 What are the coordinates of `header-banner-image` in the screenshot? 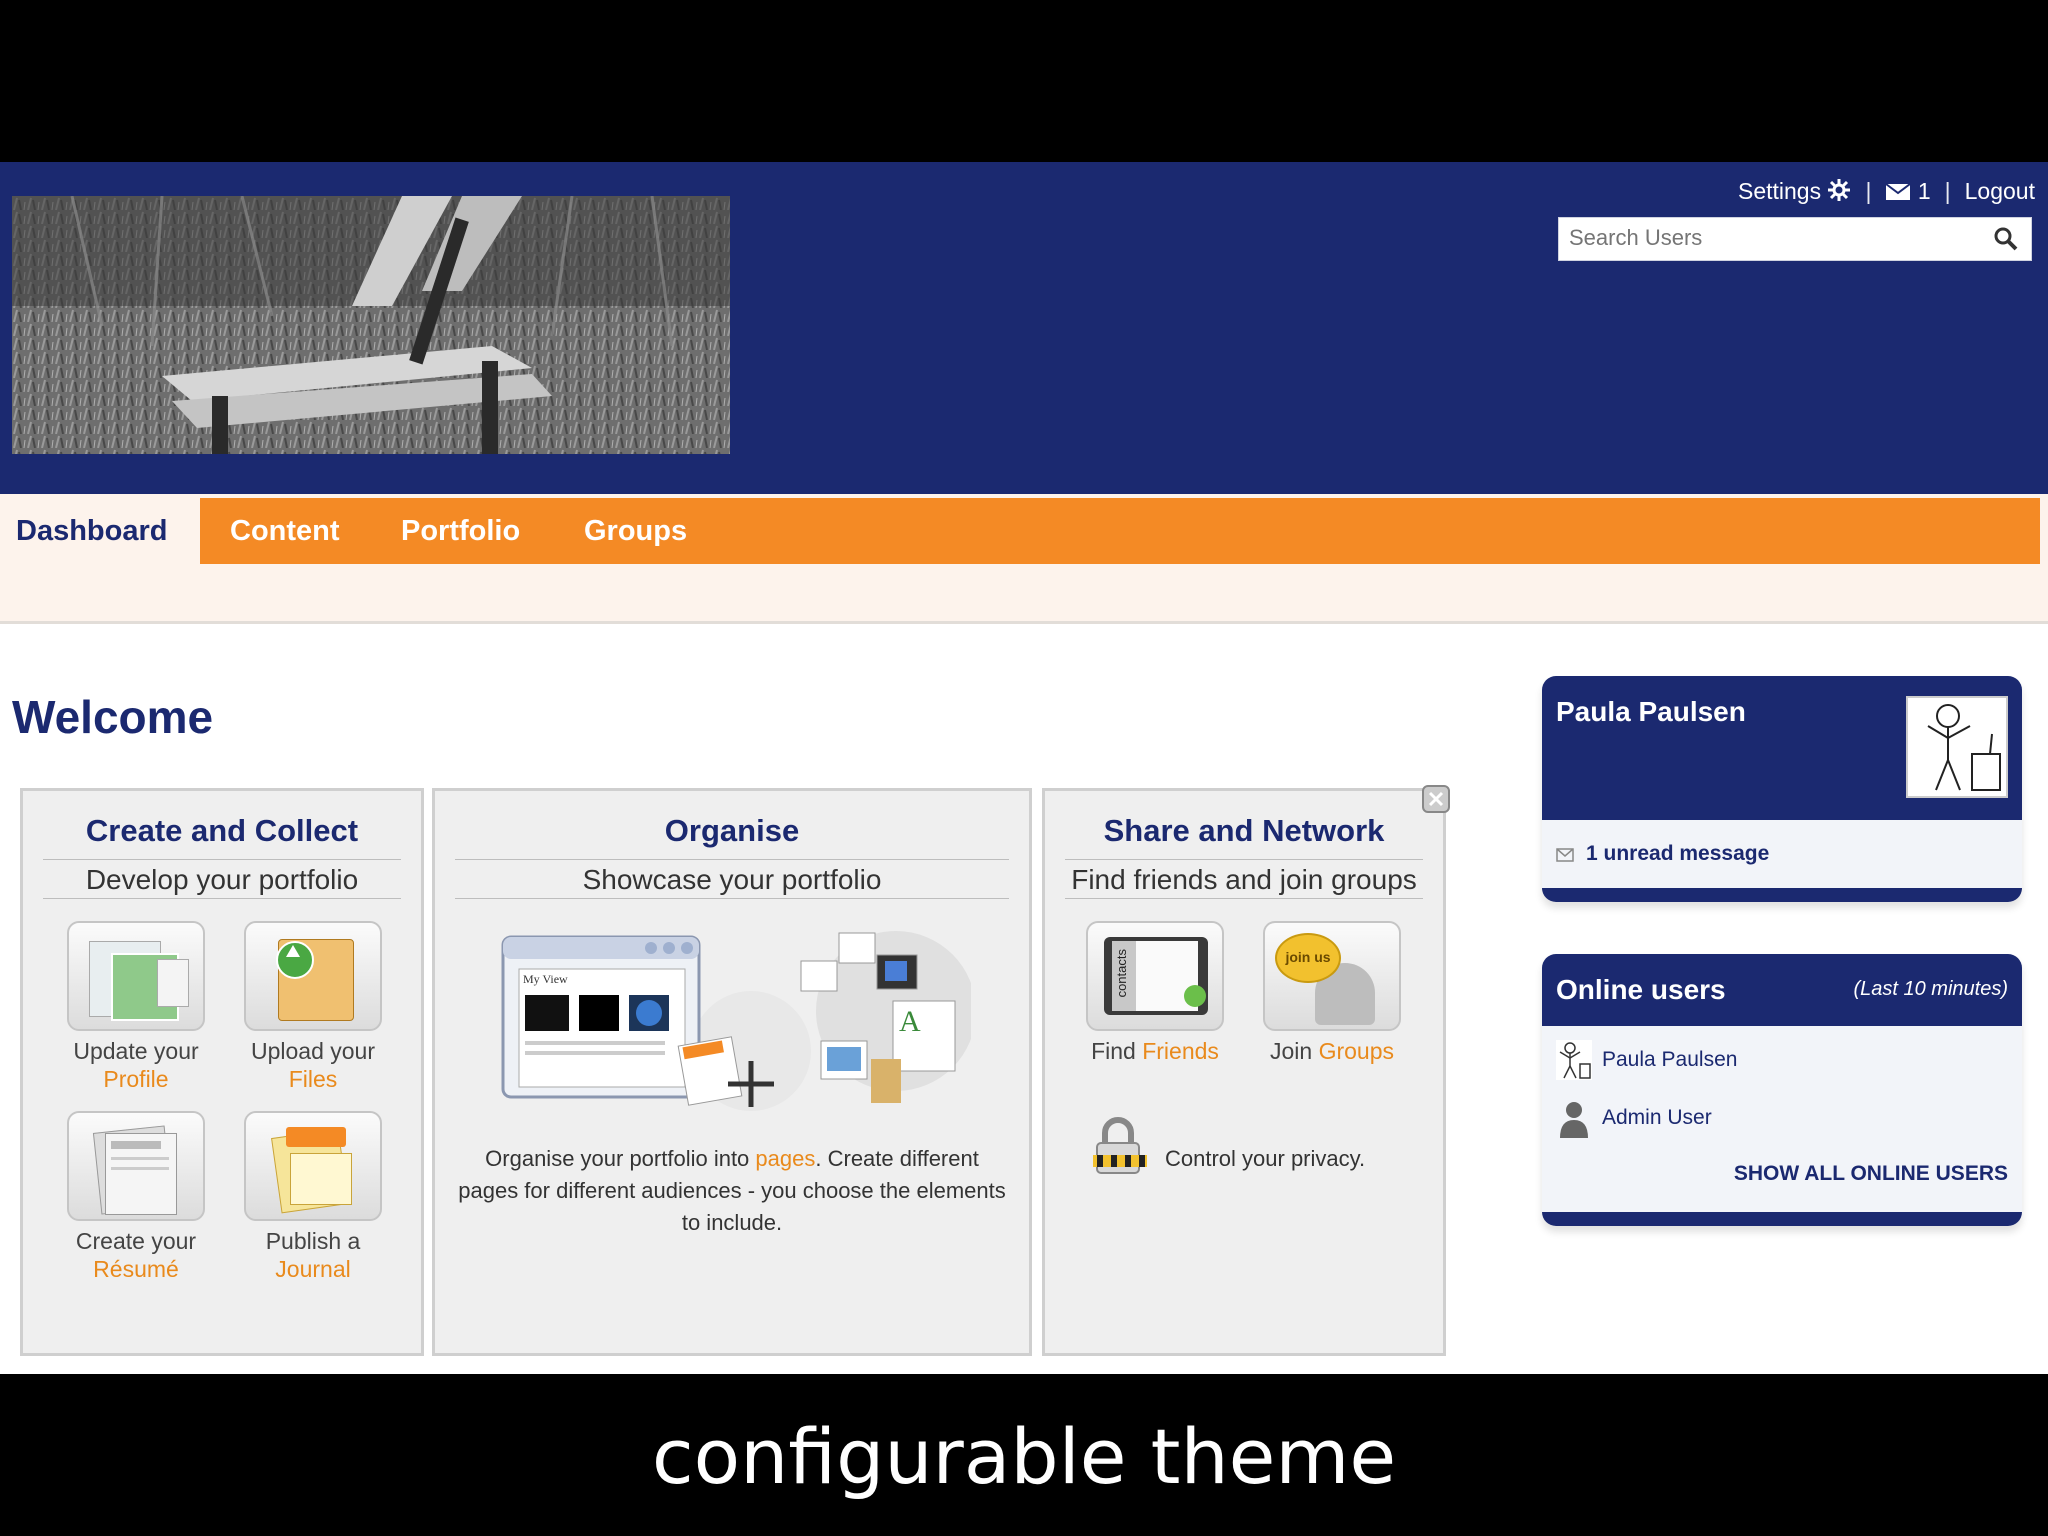 It's located at (371, 325).